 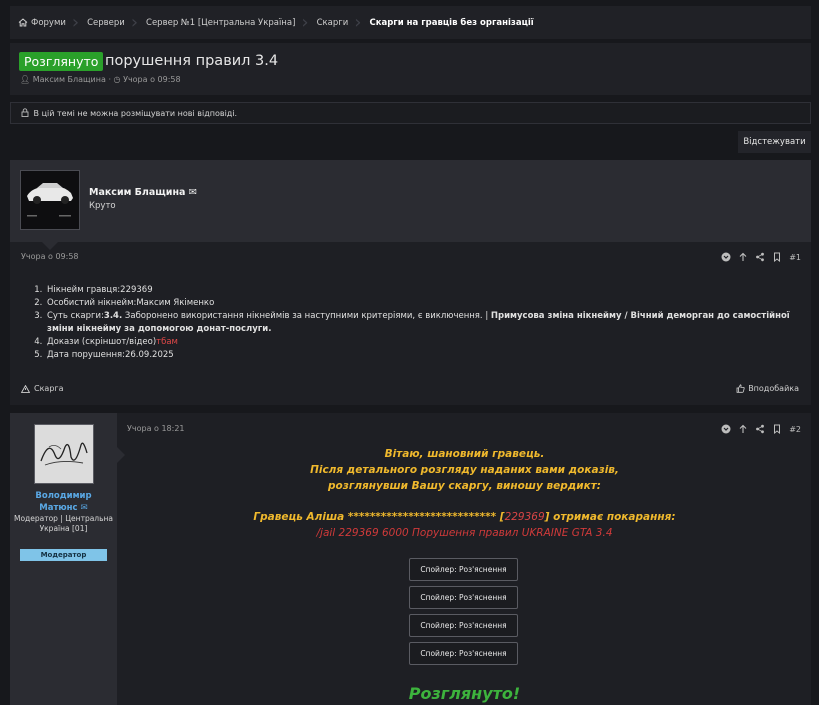 What do you see at coordinates (50, 246) in the screenshot?
I see `post-1-pointer` at bounding box center [50, 246].